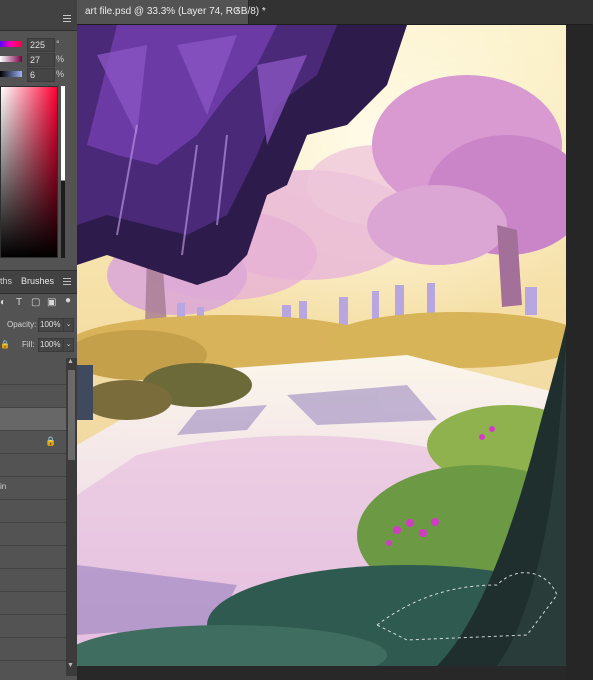 Image resolution: width=593 pixels, height=680 pixels. Describe the element at coordinates (71, 517) in the screenshot. I see `layers-scrollbar: ▲ ▼` at that location.